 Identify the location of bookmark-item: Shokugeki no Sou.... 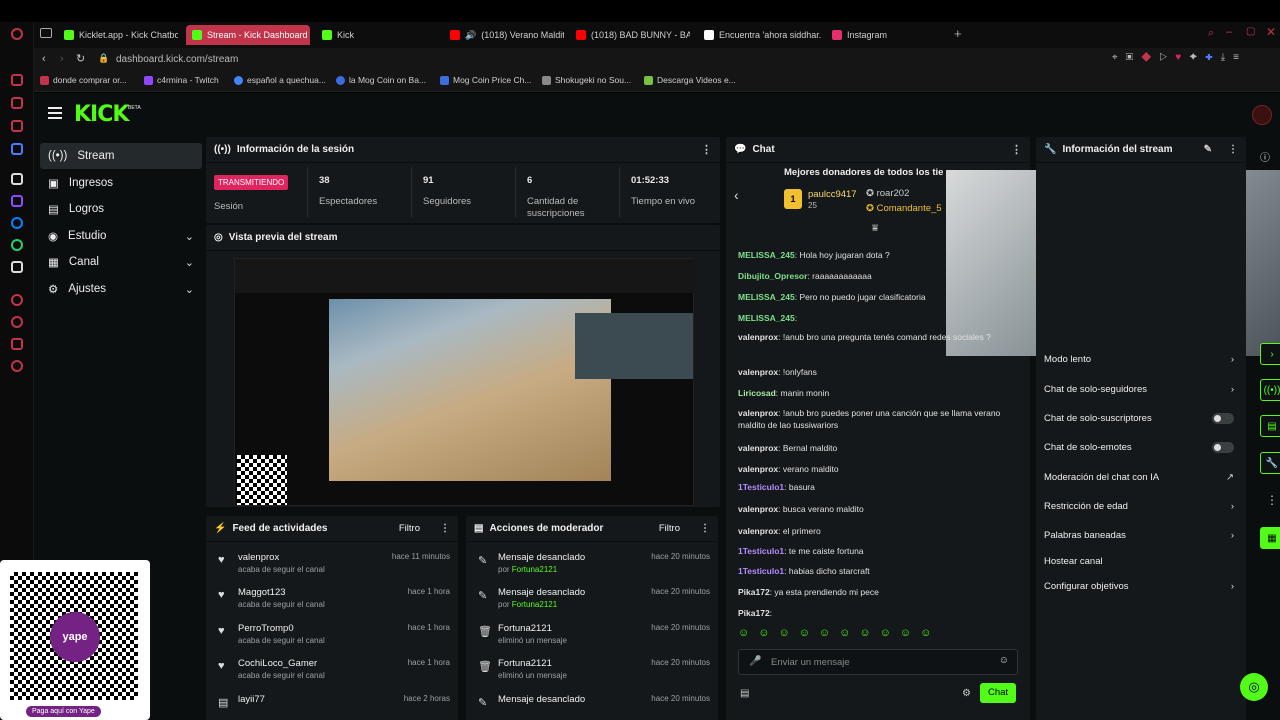
(586, 80).